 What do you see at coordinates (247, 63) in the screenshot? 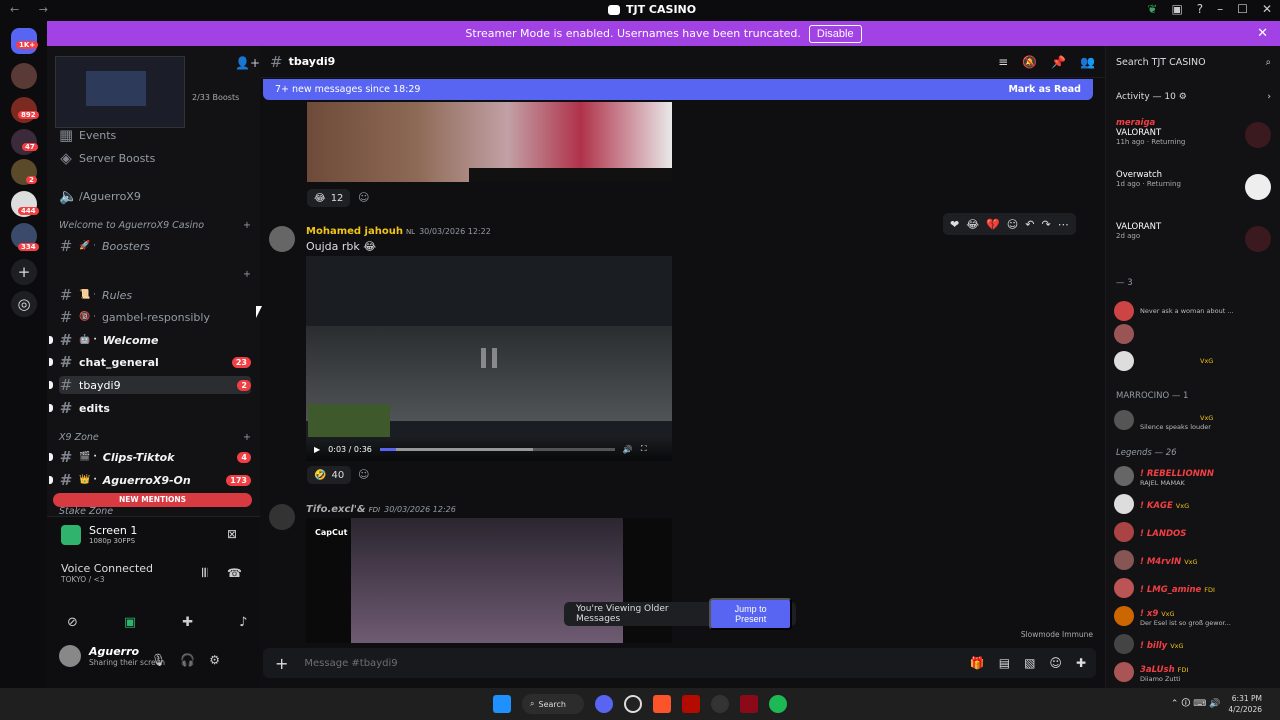
I see `add-user-icon: 👤+` at bounding box center [247, 63].